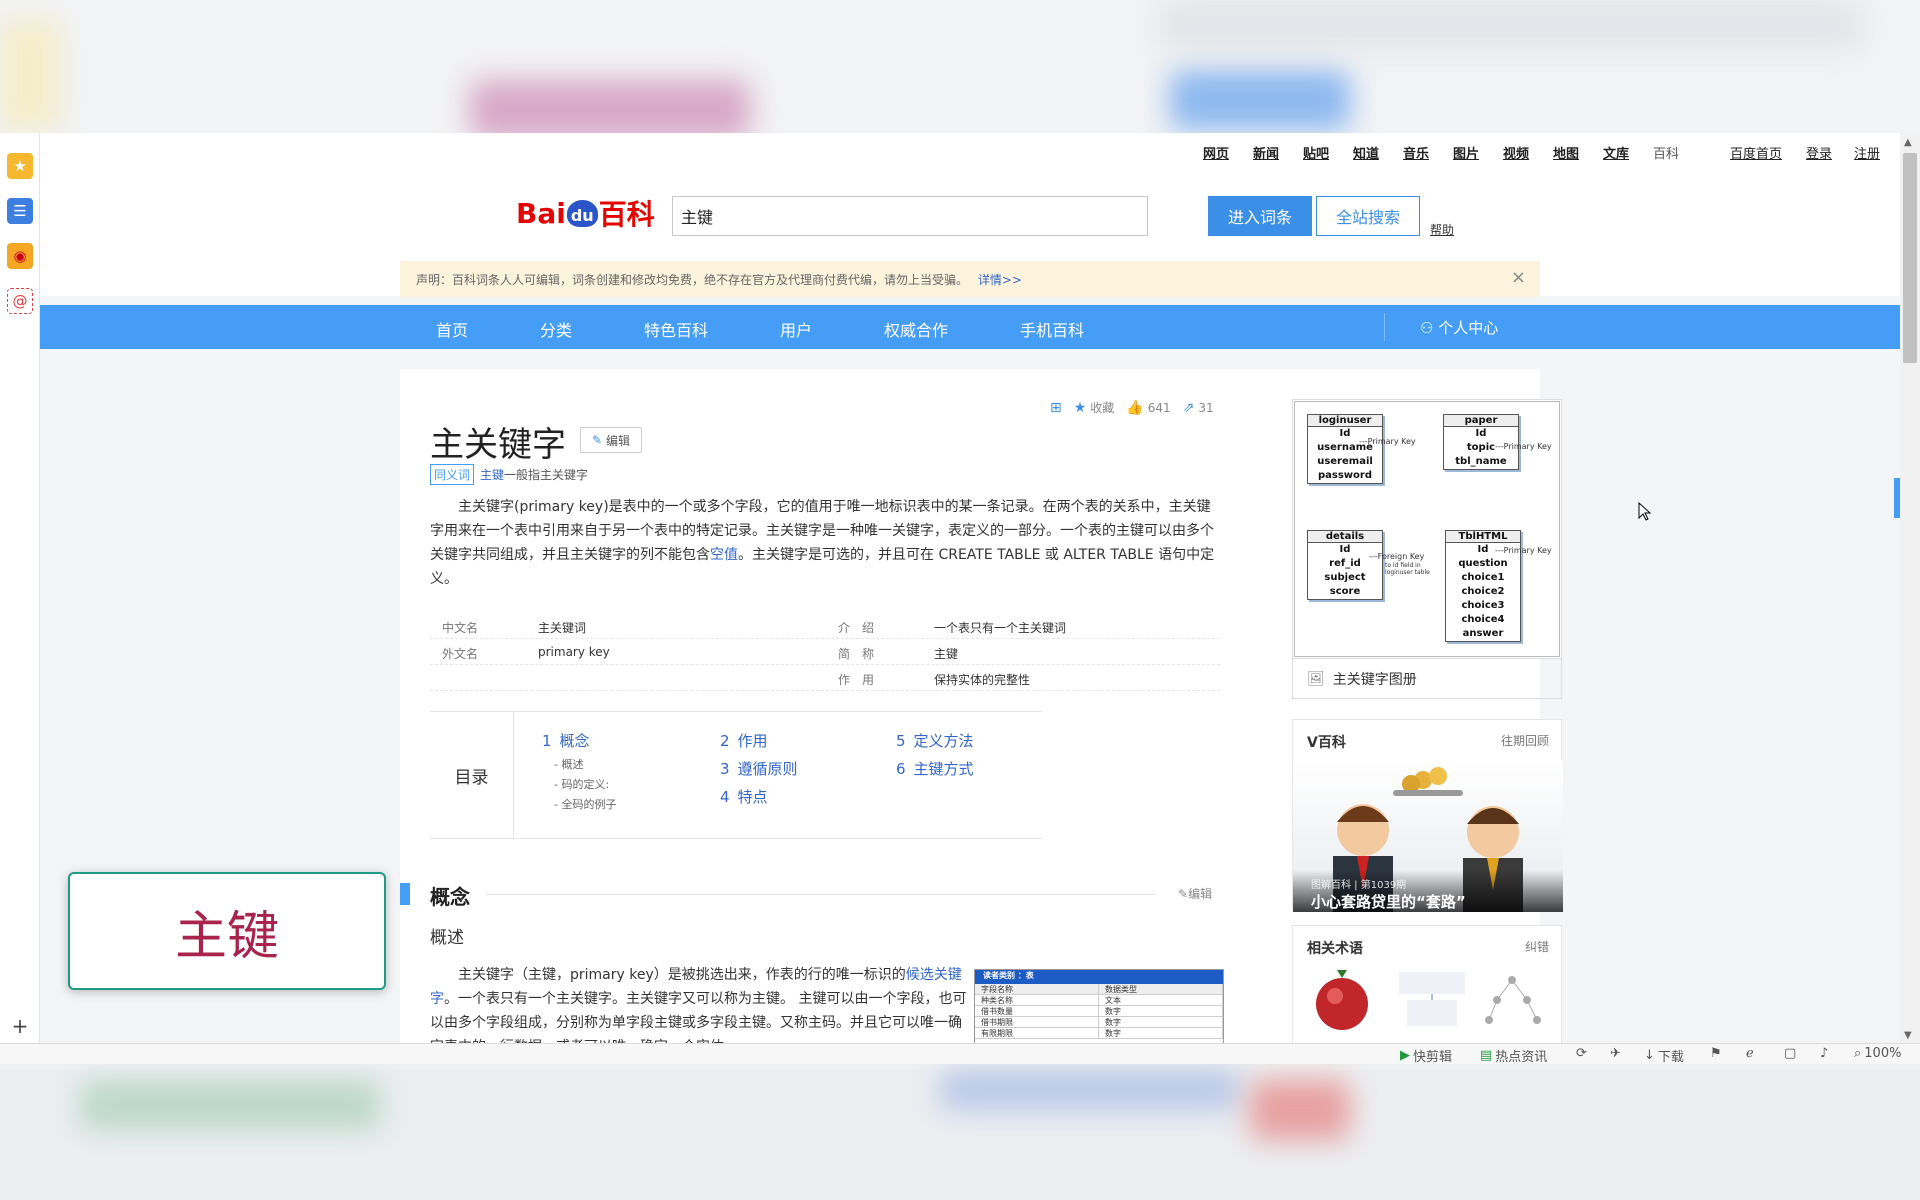 The height and width of the screenshot is (1200, 1920). What do you see at coordinates (1397, 556) in the screenshot?
I see `foreign-key-note: ---Foreign Key` at bounding box center [1397, 556].